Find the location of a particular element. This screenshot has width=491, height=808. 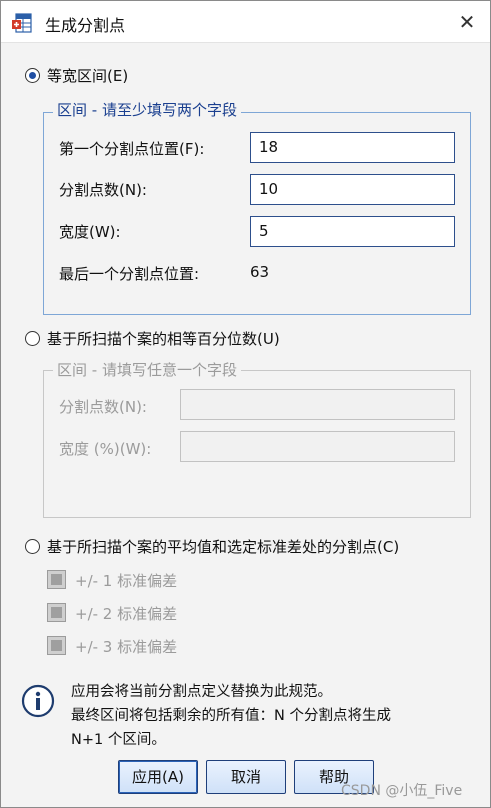

last-cut-value: 63 is located at coordinates (260, 272).